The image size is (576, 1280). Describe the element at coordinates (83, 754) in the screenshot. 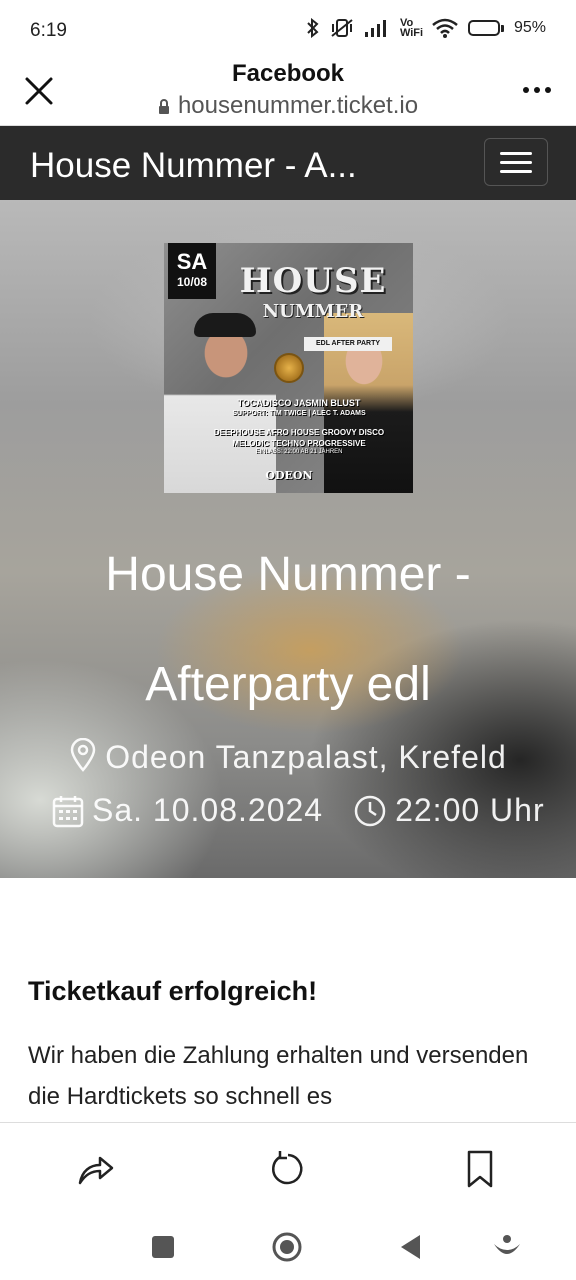

I see `location-pin-icon` at that location.